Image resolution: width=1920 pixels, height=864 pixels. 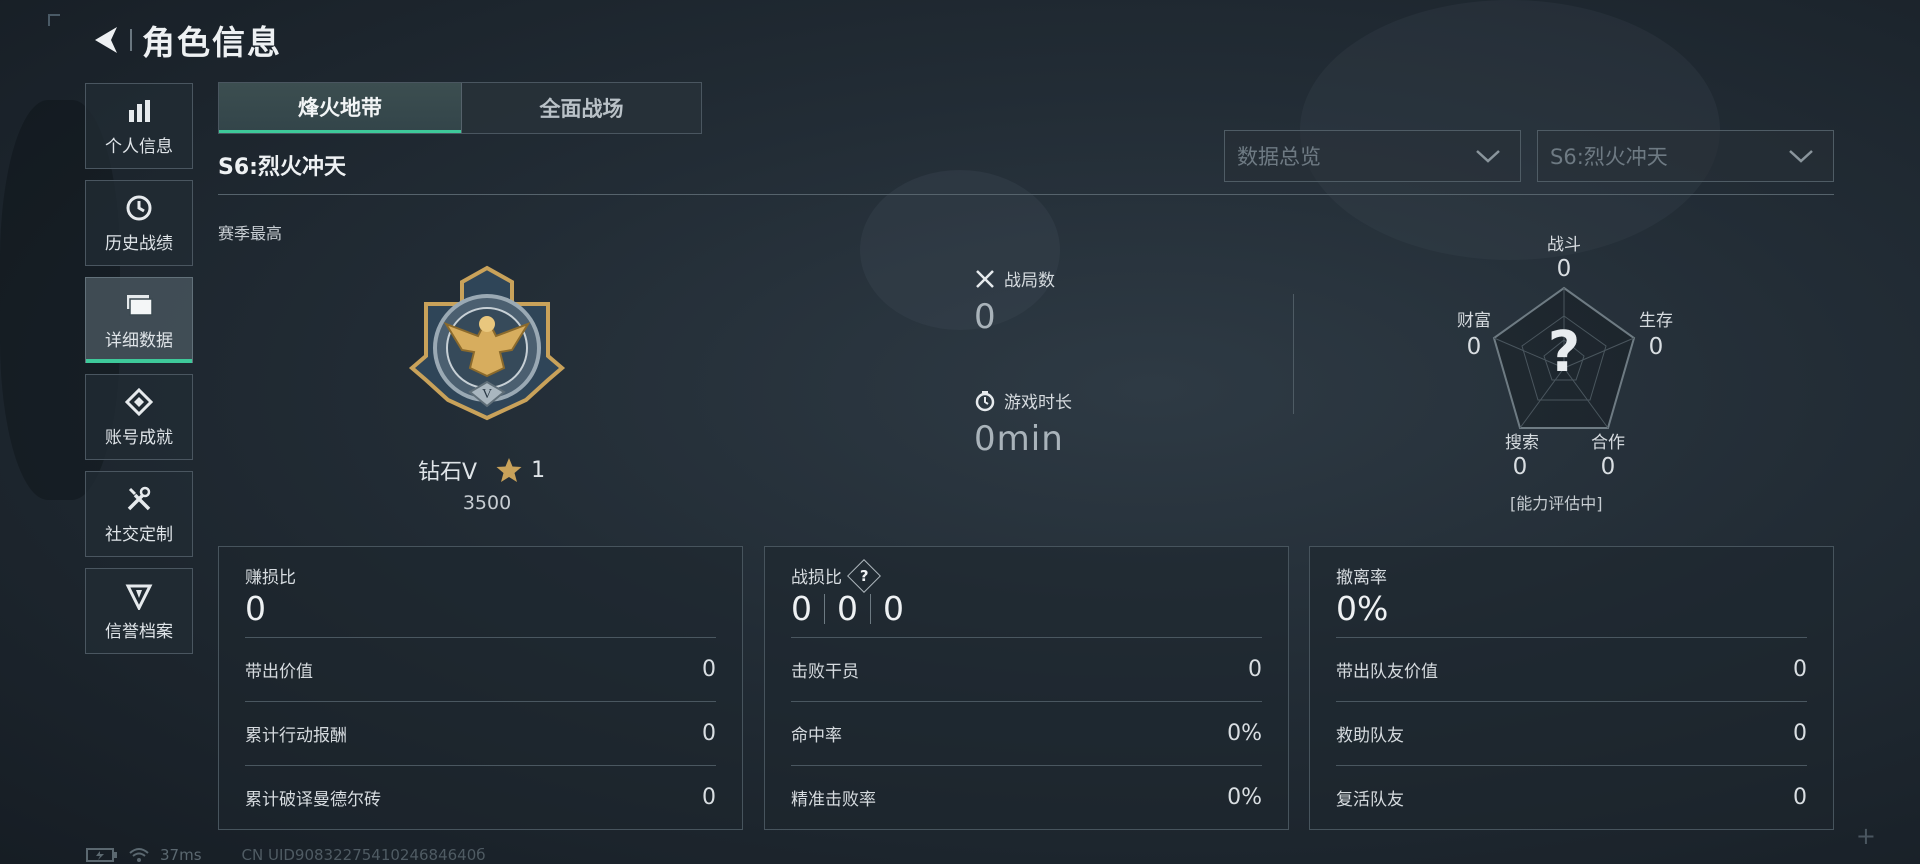 I want to click on kd-value-deaths: 0, so click(x=847, y=608).